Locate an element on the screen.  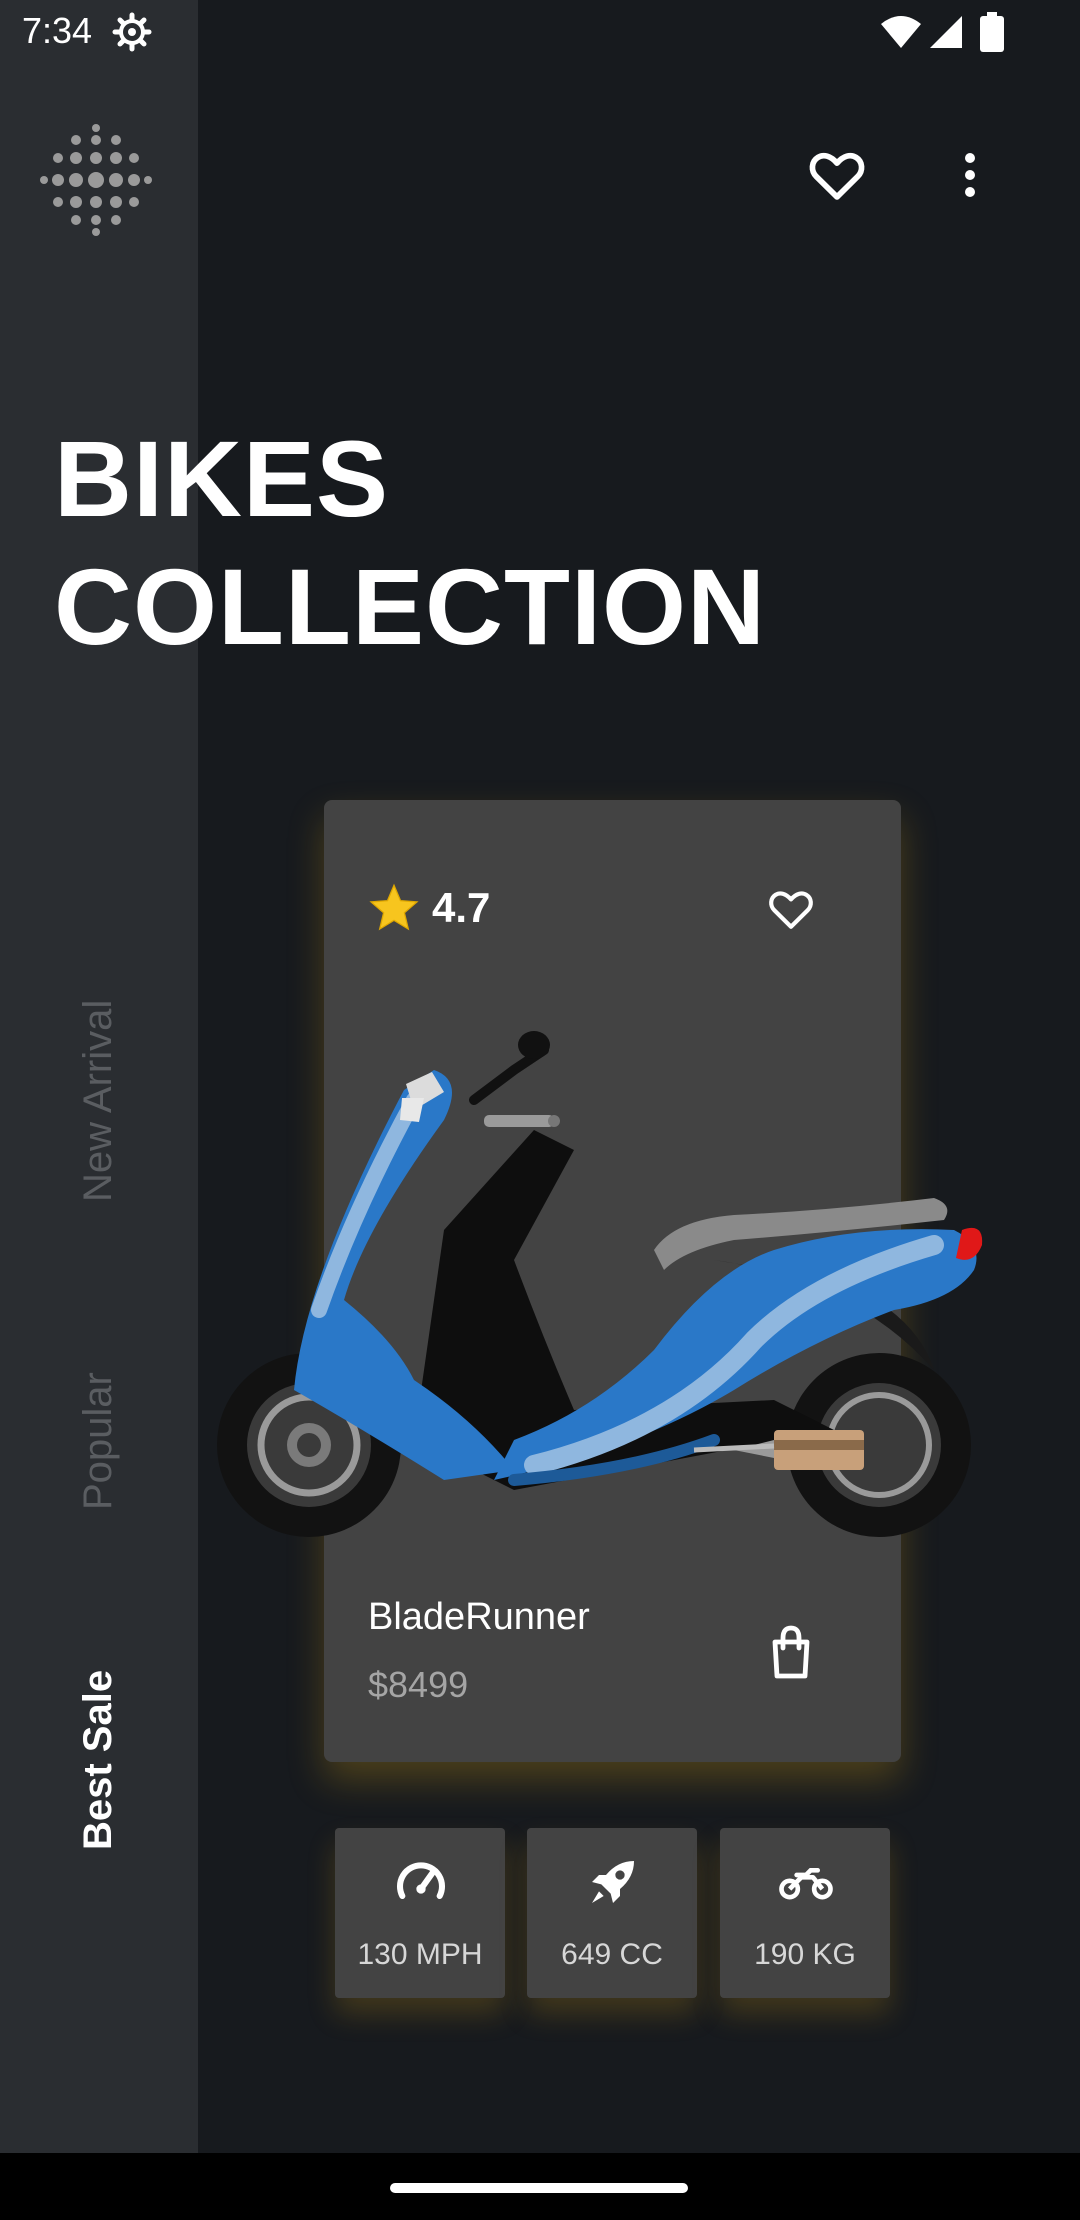
title-line-2: COLLECTION is located at coordinates (410, 606).